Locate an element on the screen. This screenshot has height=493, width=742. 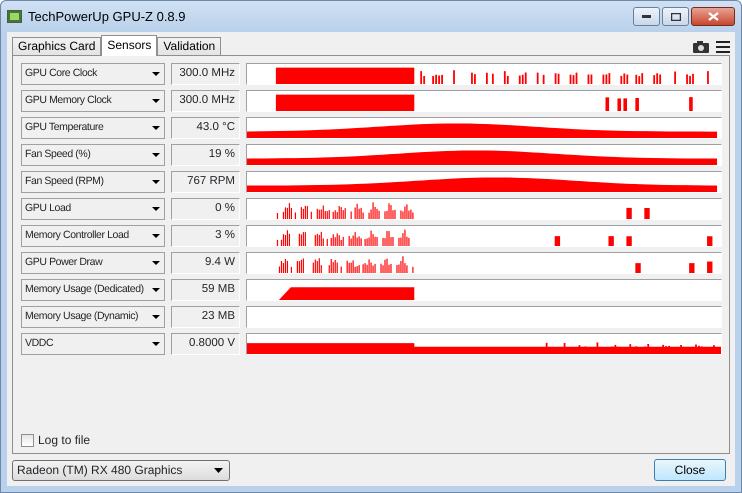
tab: Validation is located at coordinates (189, 46).